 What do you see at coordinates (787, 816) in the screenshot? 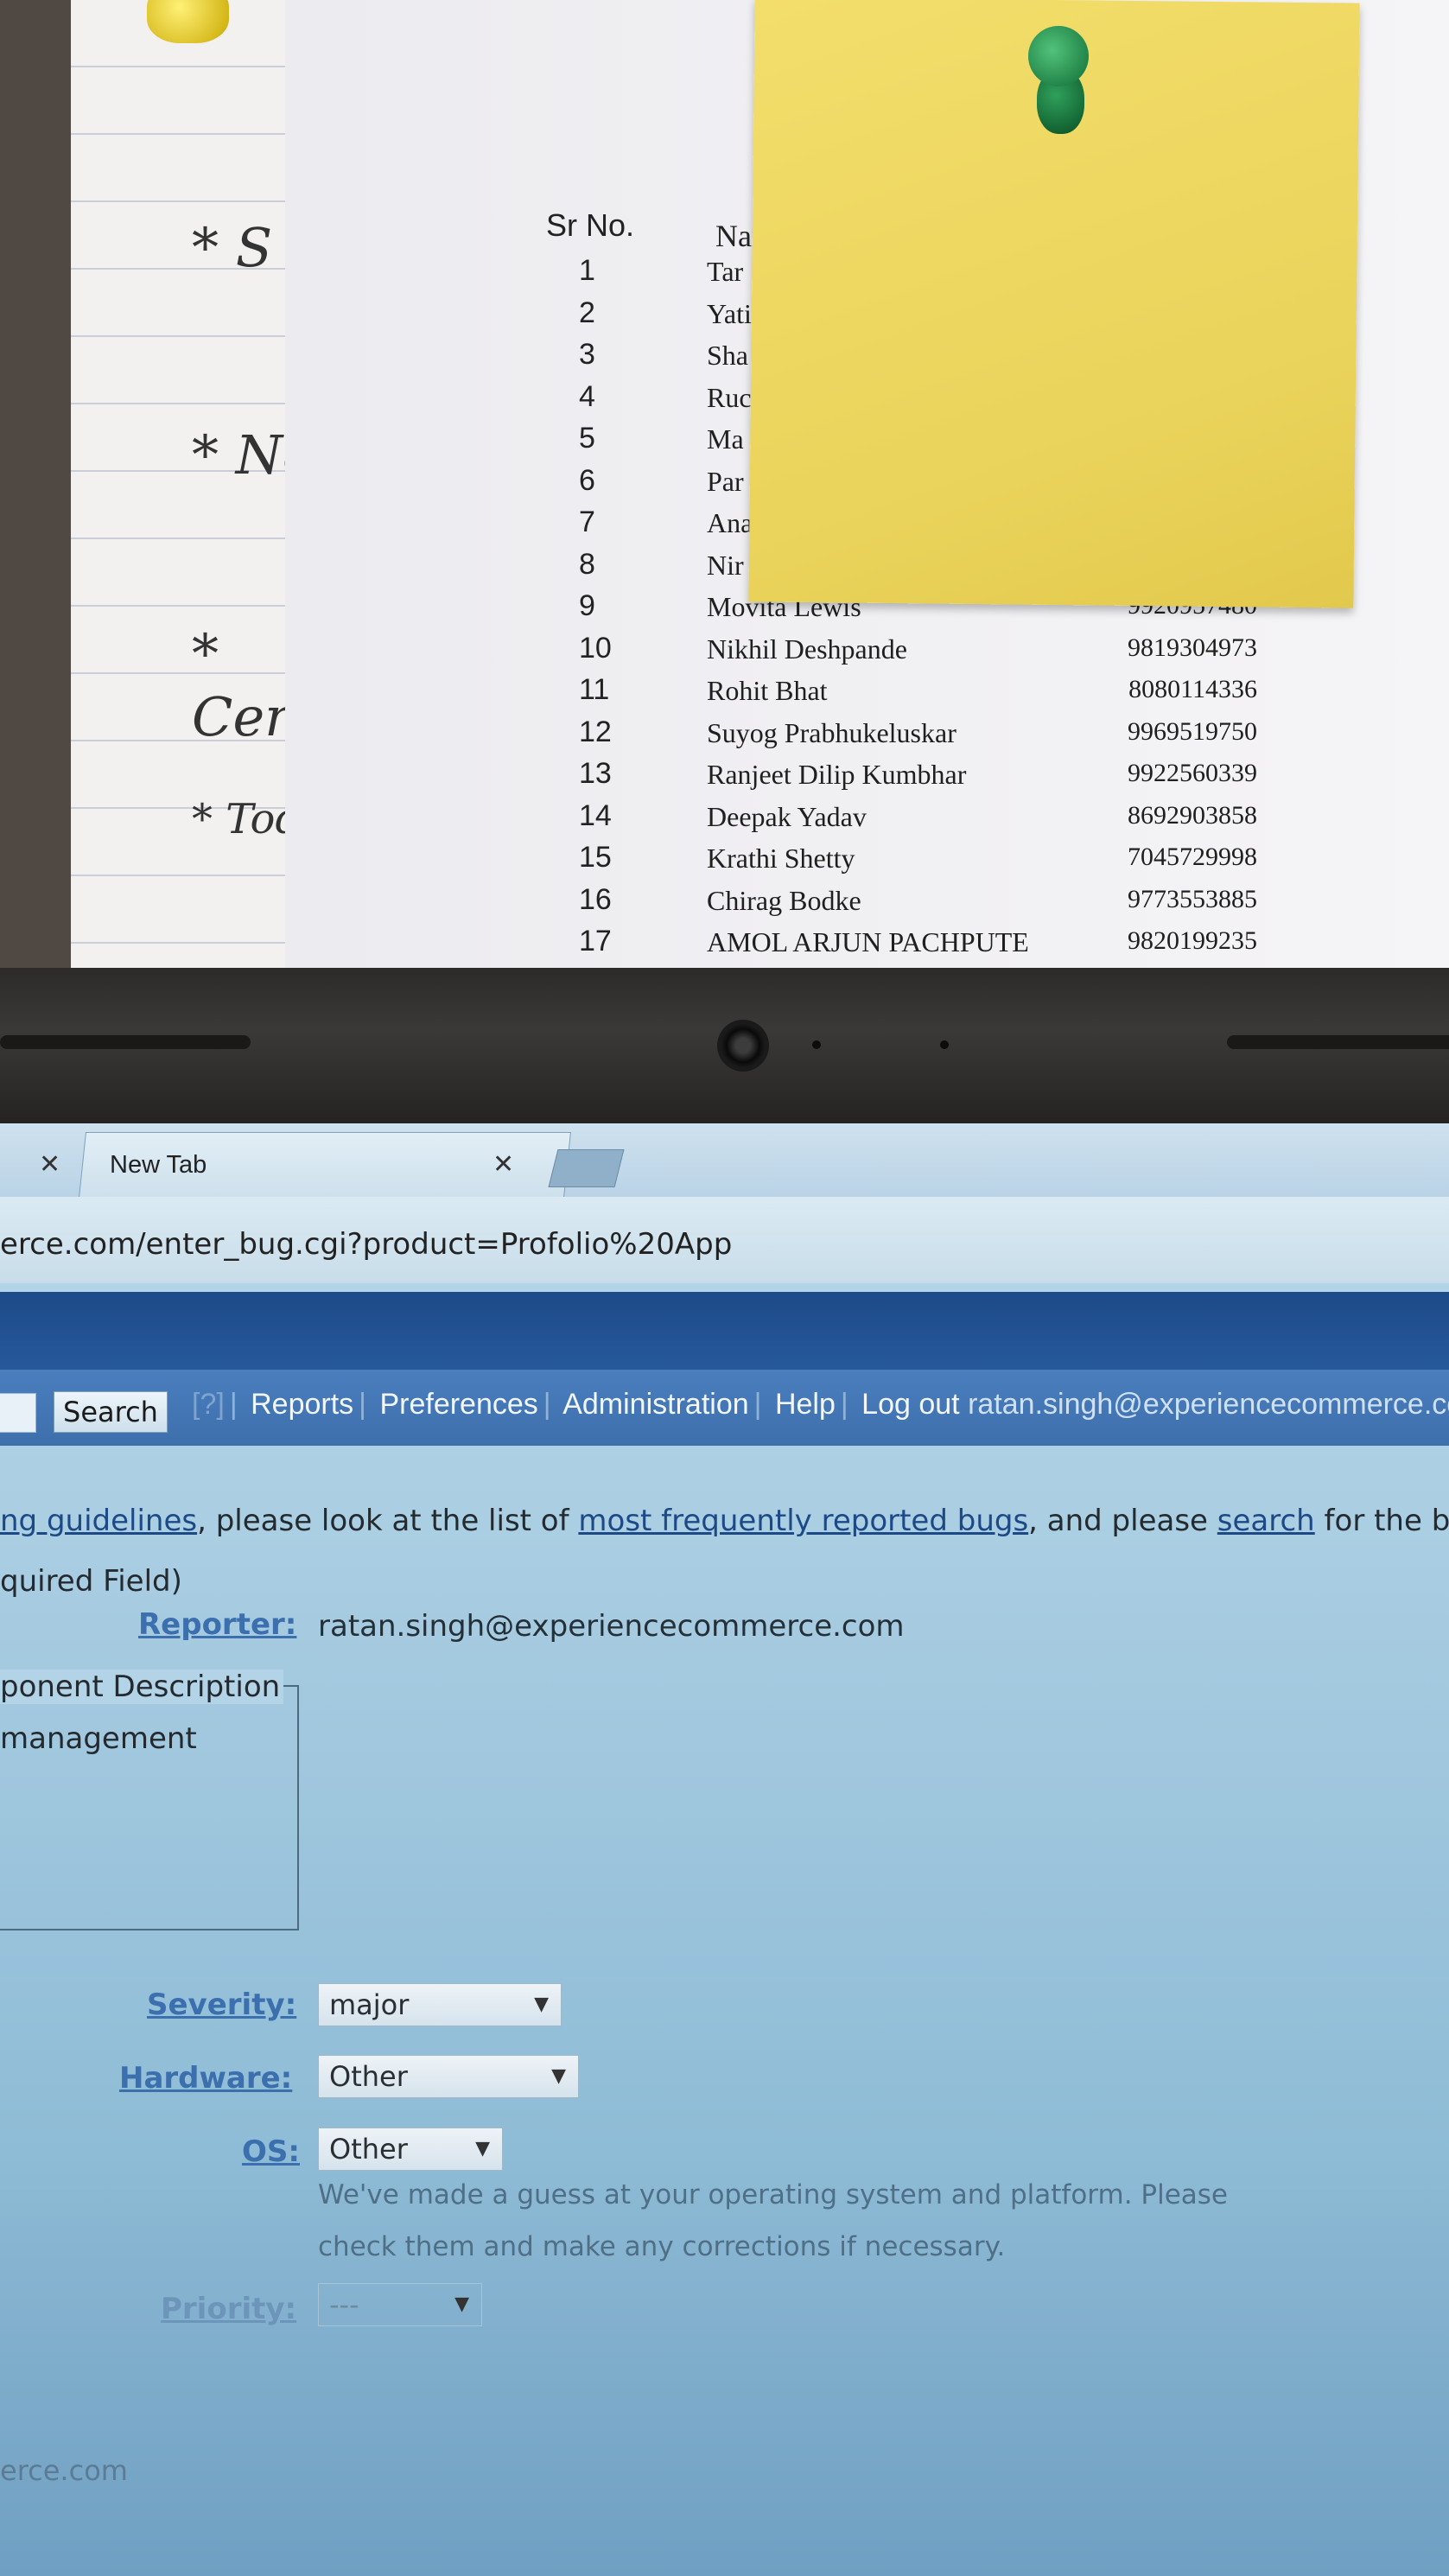
I see `name-cell: Deepak Yadav` at bounding box center [787, 816].